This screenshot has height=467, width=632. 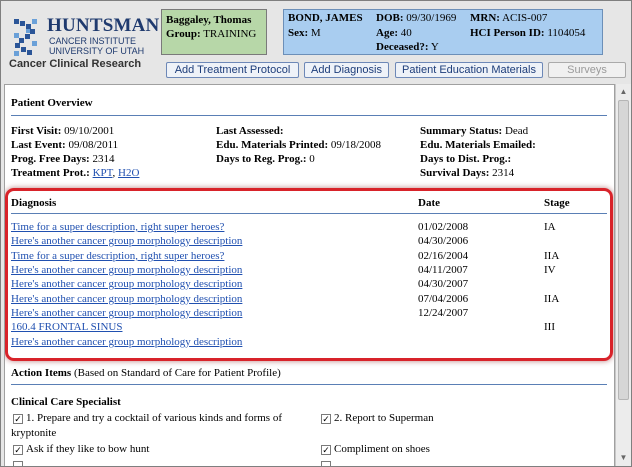 I want to click on diagnosis-row-stage: IA, so click(x=550, y=227).